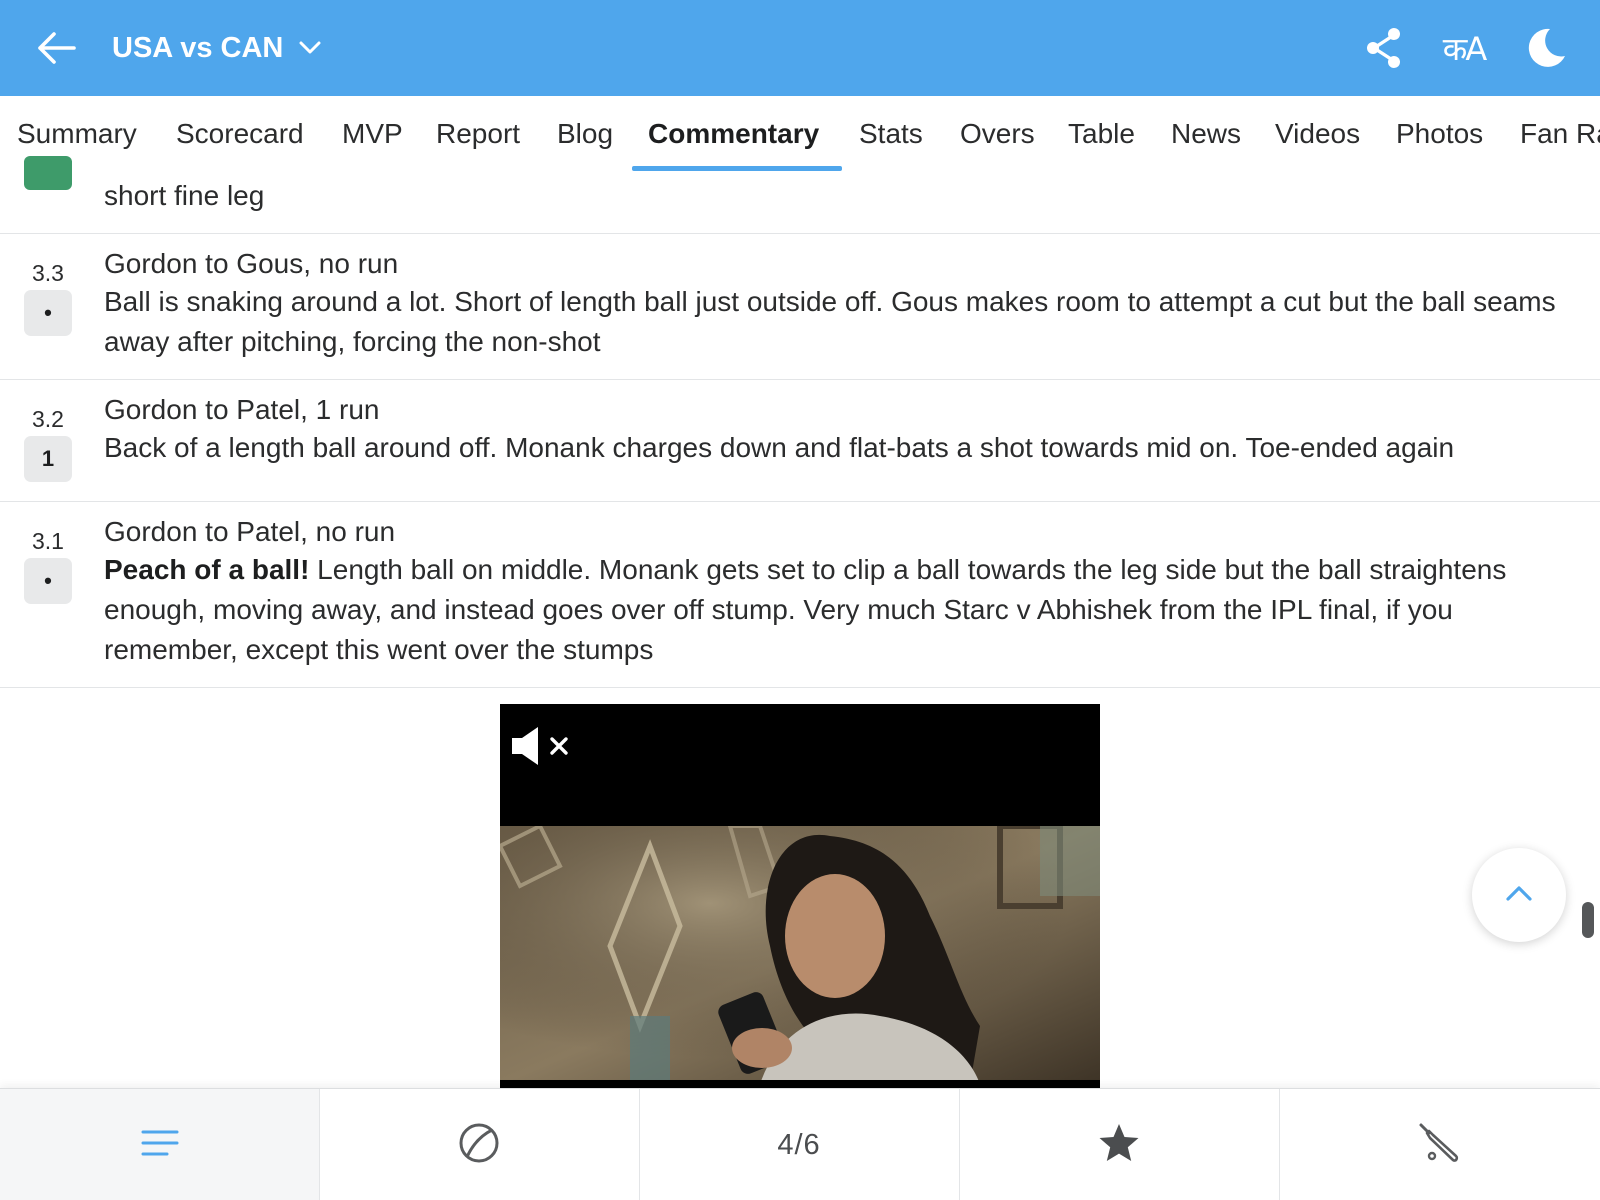 This screenshot has width=1600, height=1200. Describe the element at coordinates (585, 135) in the screenshot. I see `tab-blog: Blog` at that location.